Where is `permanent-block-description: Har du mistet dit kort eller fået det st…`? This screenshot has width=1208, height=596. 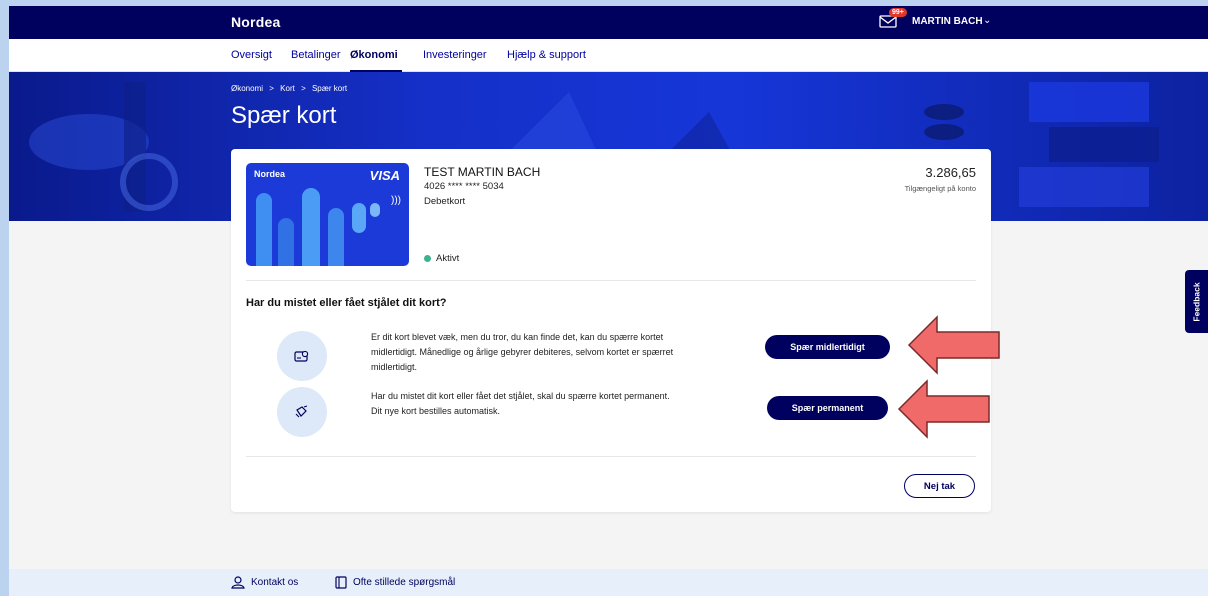 permanent-block-description: Har du mistet dit kort eller fået det st… is located at coordinates (520, 403).